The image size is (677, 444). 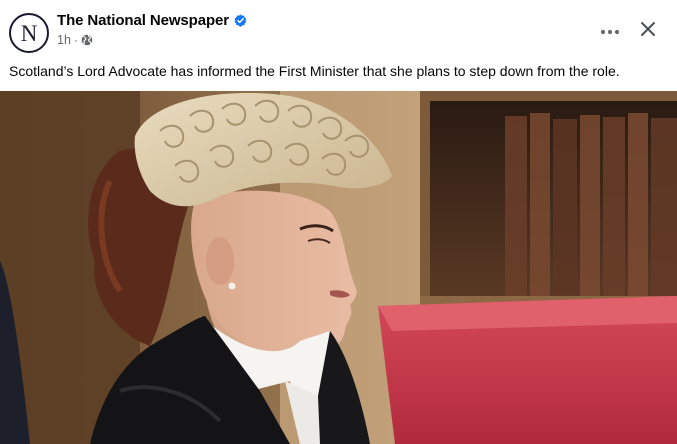 I want to click on page-avatar: N, so click(x=29, y=33).